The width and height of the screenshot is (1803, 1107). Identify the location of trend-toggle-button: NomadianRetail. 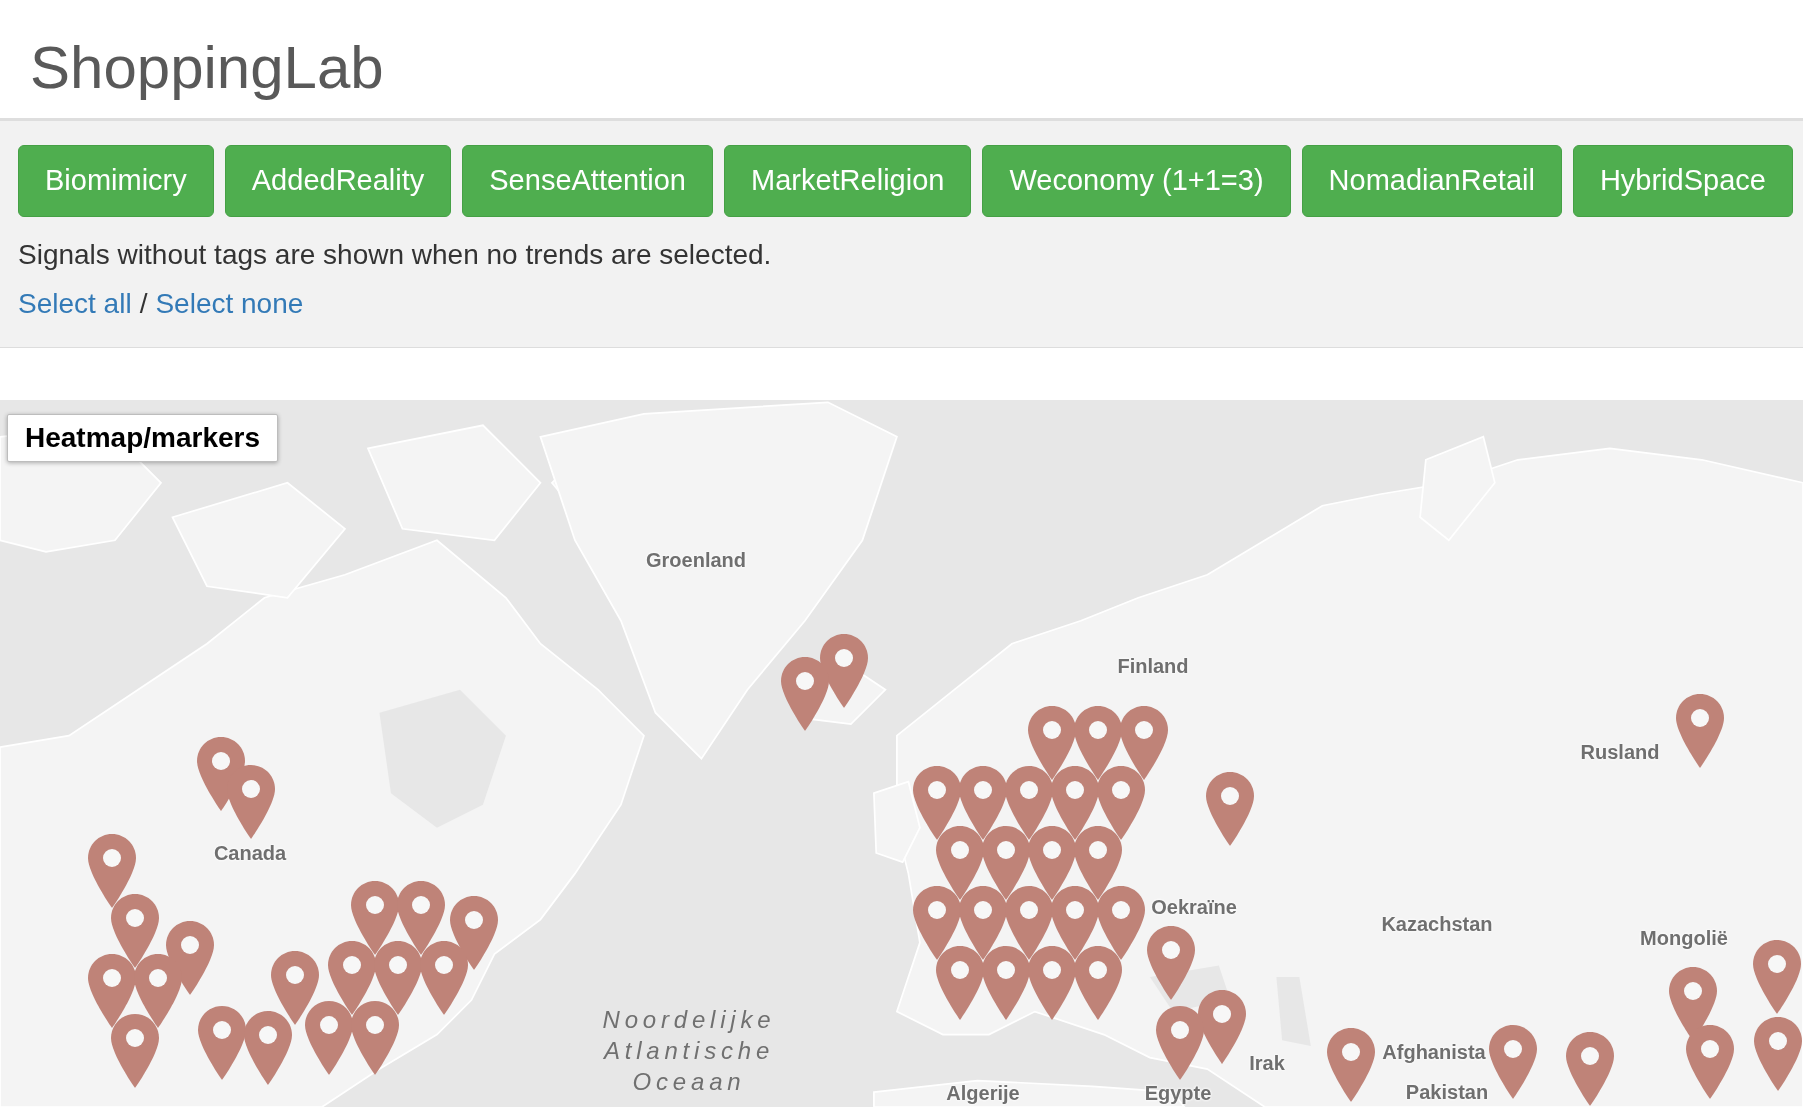
(1431, 181).